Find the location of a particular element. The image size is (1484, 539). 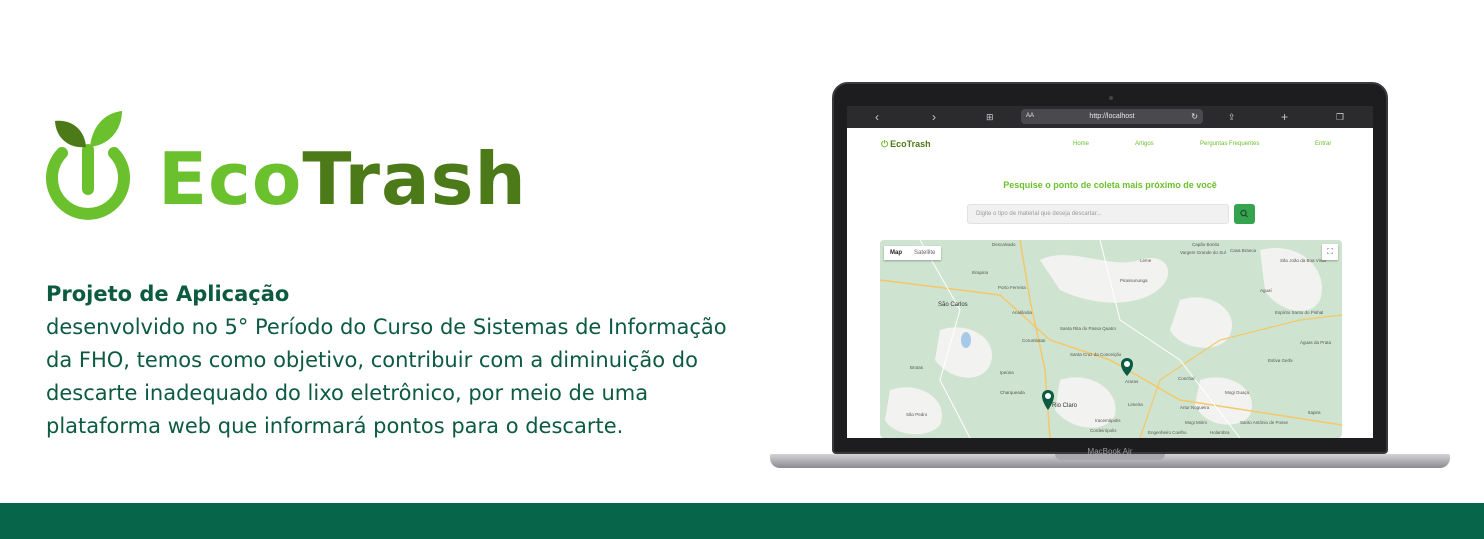

browser-toolbar: ‹ › ⊞ AA http://localhost ↻ ⇪ + ❐ is located at coordinates (1110, 117).